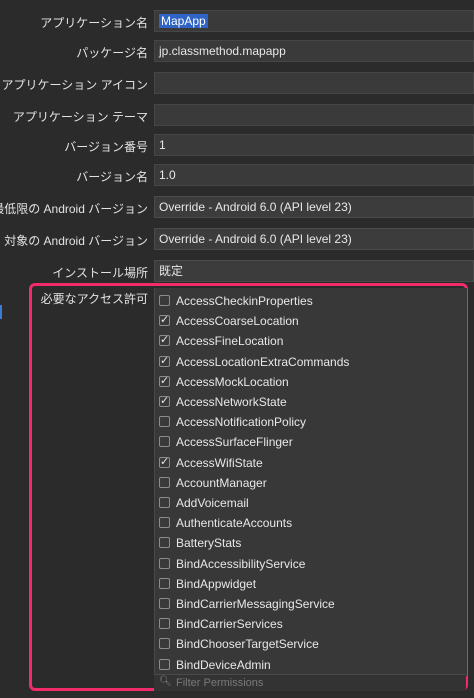  I want to click on permission-item: ✓ AccessCoarseLocation, so click(310, 321).